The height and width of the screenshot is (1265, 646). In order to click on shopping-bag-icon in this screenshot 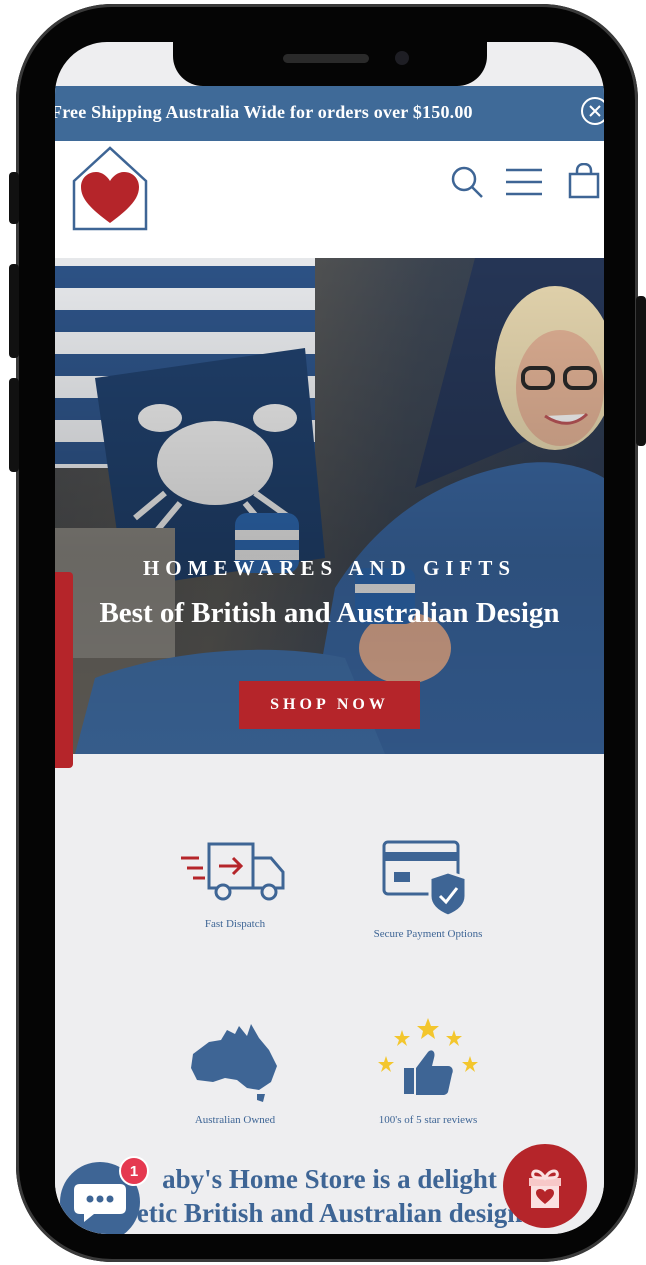, I will do `click(584, 181)`.